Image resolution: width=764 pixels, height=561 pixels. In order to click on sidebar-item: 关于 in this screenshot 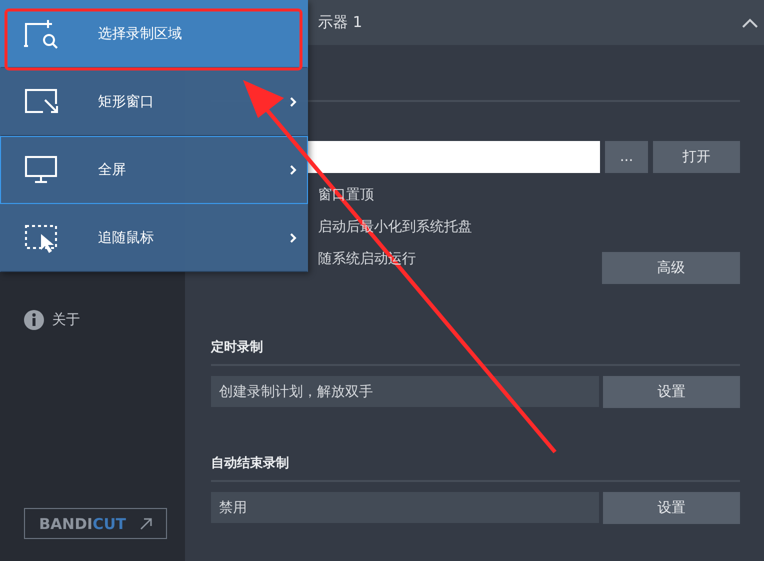, I will do `click(104, 320)`.